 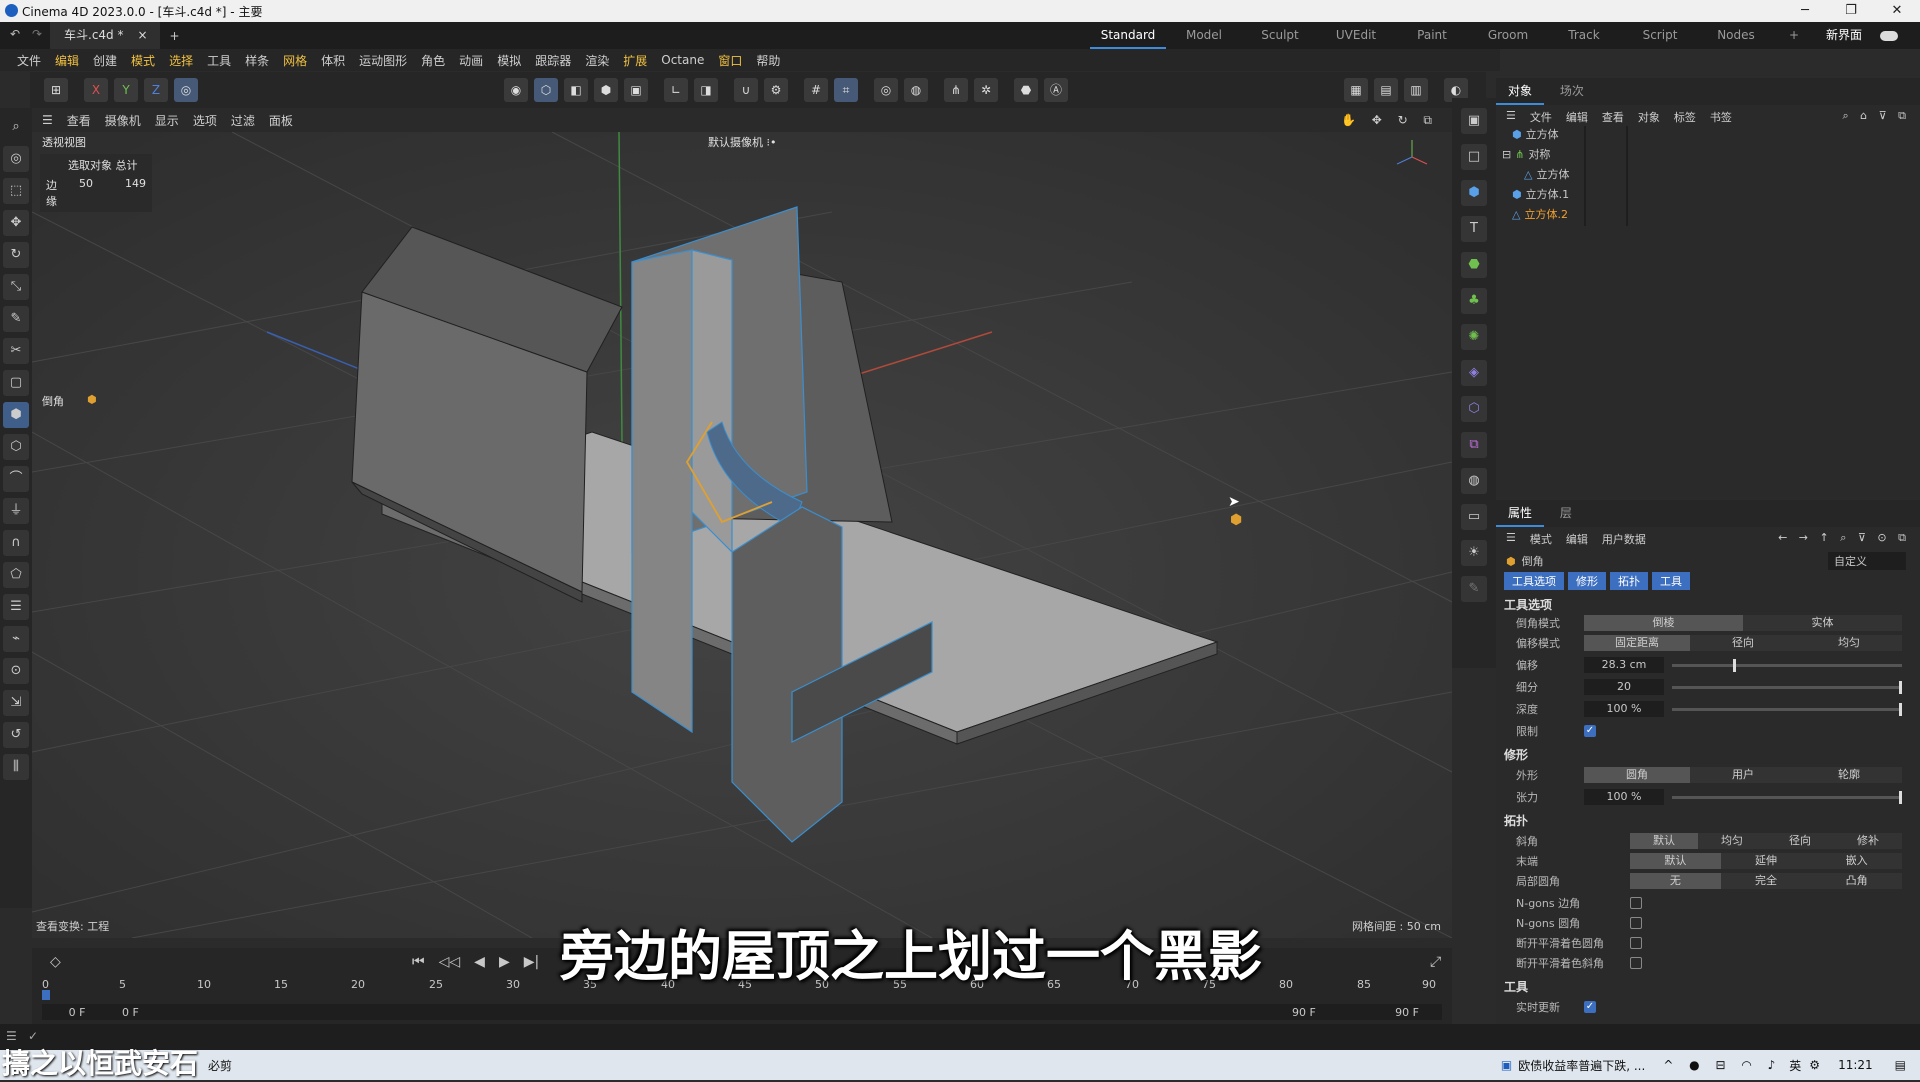 I want to click on guide-settings-icon: ✲, so click(x=986, y=90).